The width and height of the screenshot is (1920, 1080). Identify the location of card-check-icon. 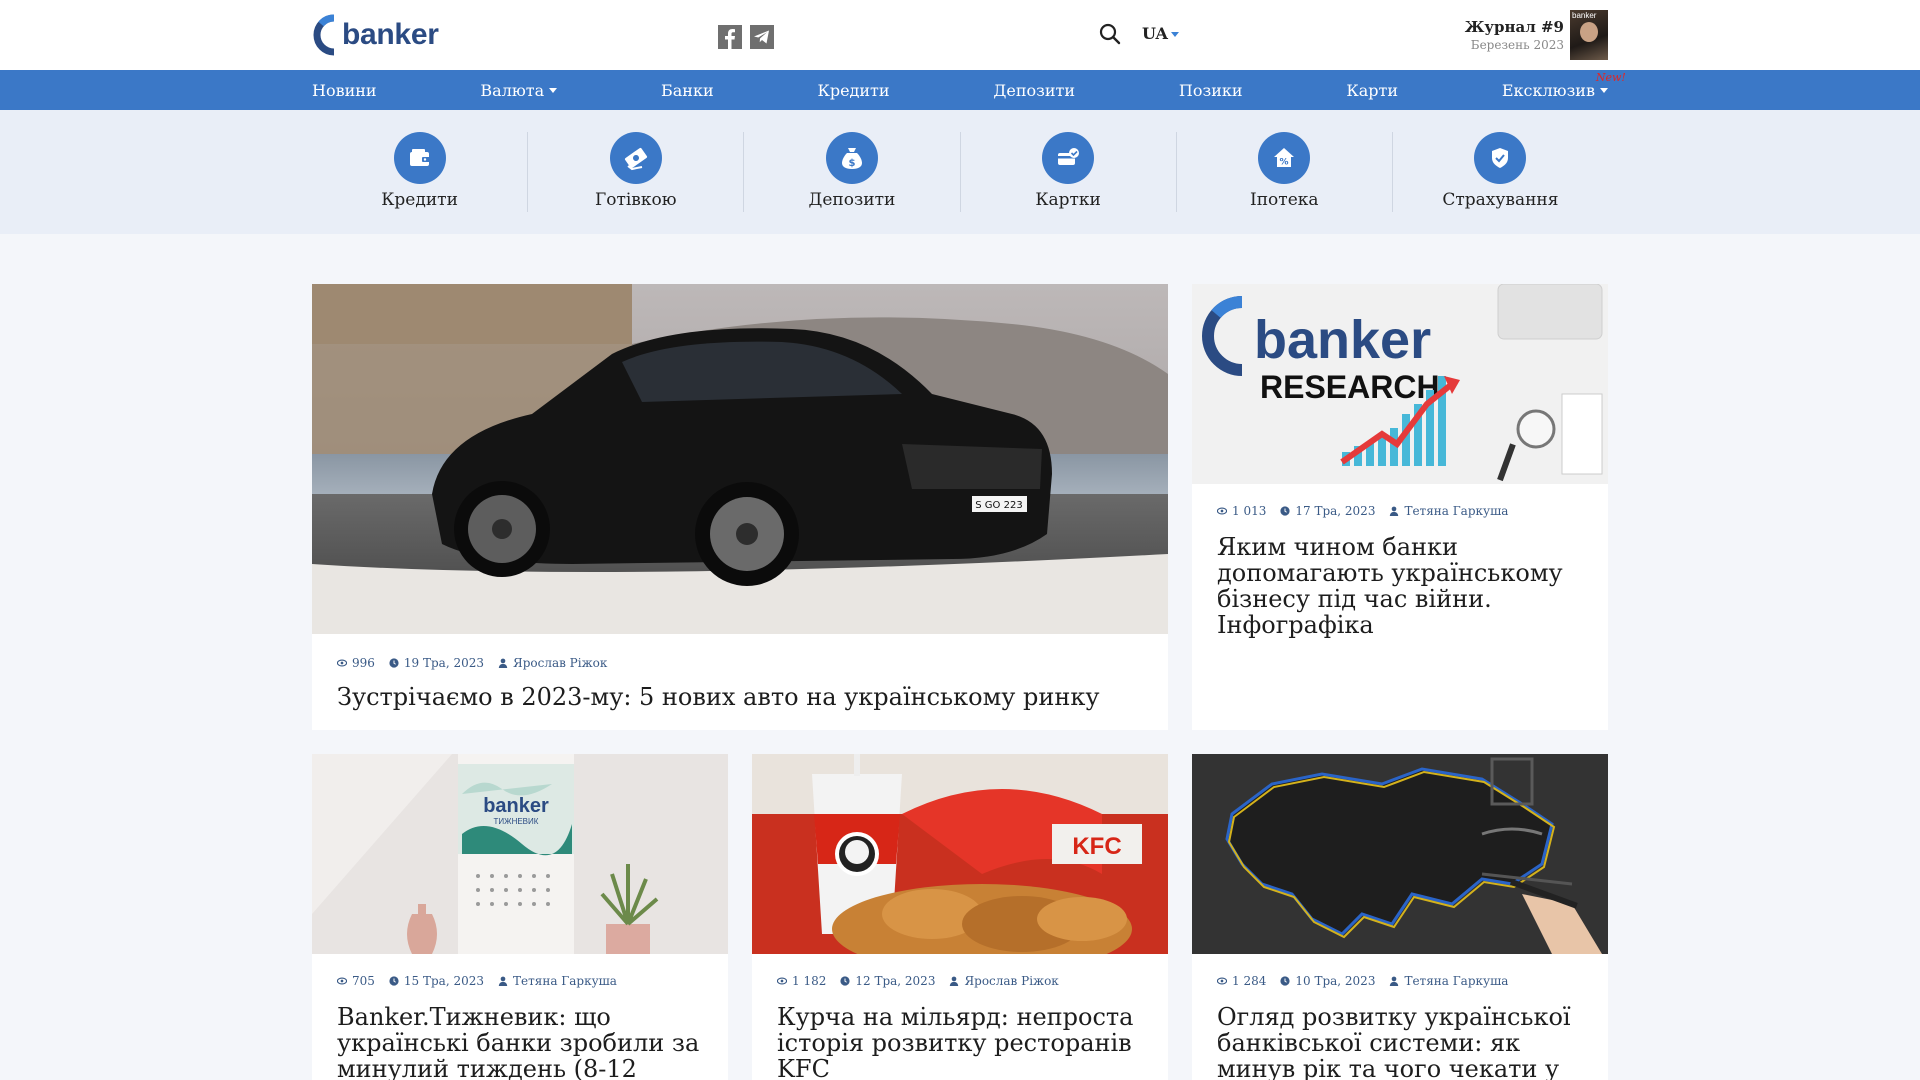
(1068, 158).